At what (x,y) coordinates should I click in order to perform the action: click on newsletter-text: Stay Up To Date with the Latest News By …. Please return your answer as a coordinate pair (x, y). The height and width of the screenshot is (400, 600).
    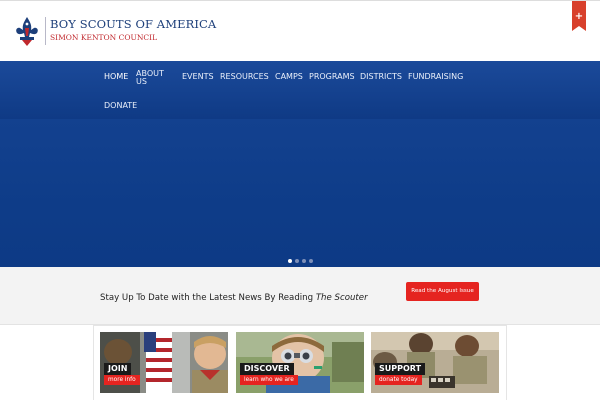
    Looking at the image, I should click on (234, 298).